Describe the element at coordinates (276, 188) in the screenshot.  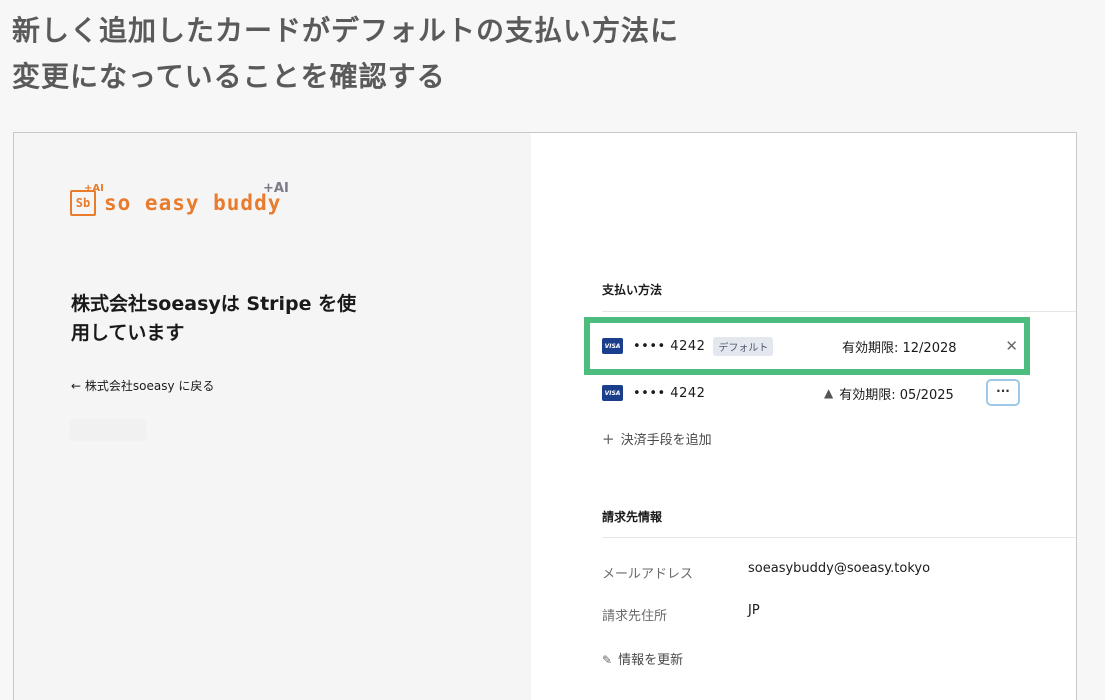
I see `logo-ai-label: +AI` at that location.